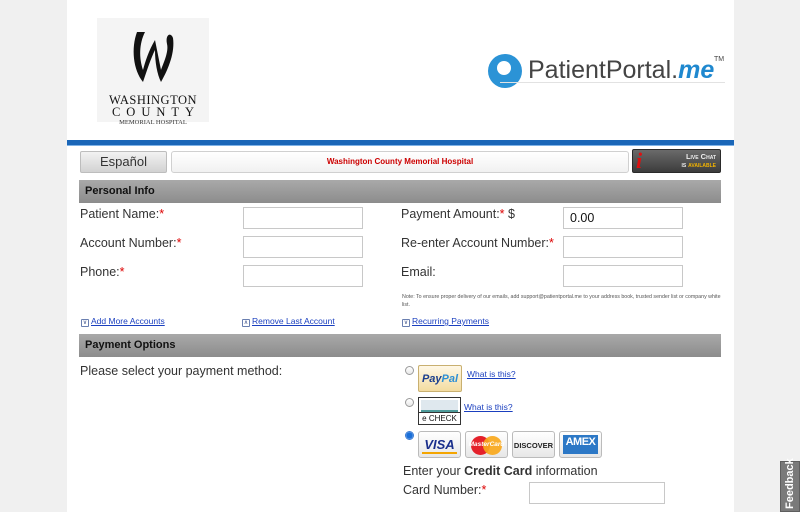 Image resolution: width=800 pixels, height=512 pixels. What do you see at coordinates (491, 374) in the screenshot?
I see `paypal-what-is-this-link: What is this?` at bounding box center [491, 374].